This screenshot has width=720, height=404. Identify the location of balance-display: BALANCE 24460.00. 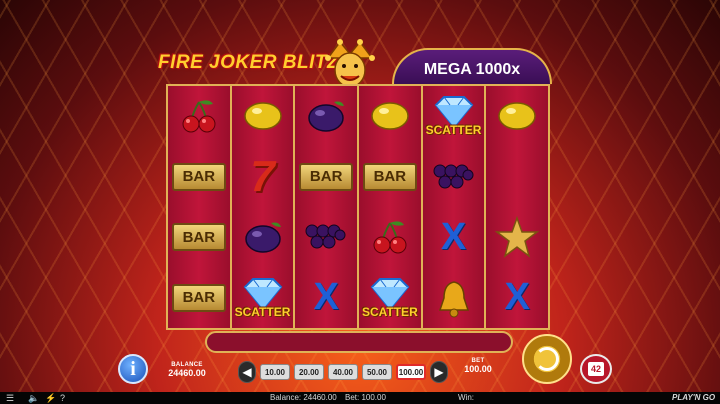
(187, 370).